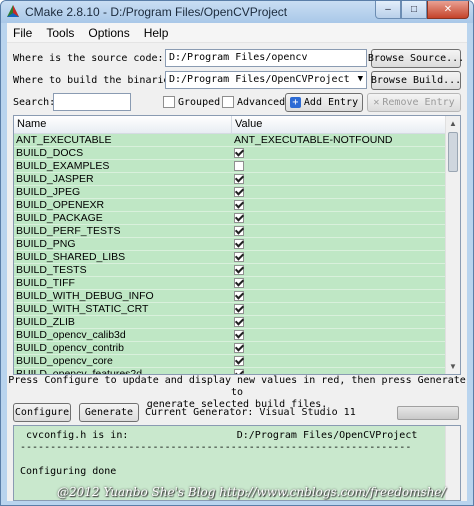 The width and height of the screenshot is (474, 506). I want to click on entry-name: BUILD_opencv_calib3d, so click(71, 335).